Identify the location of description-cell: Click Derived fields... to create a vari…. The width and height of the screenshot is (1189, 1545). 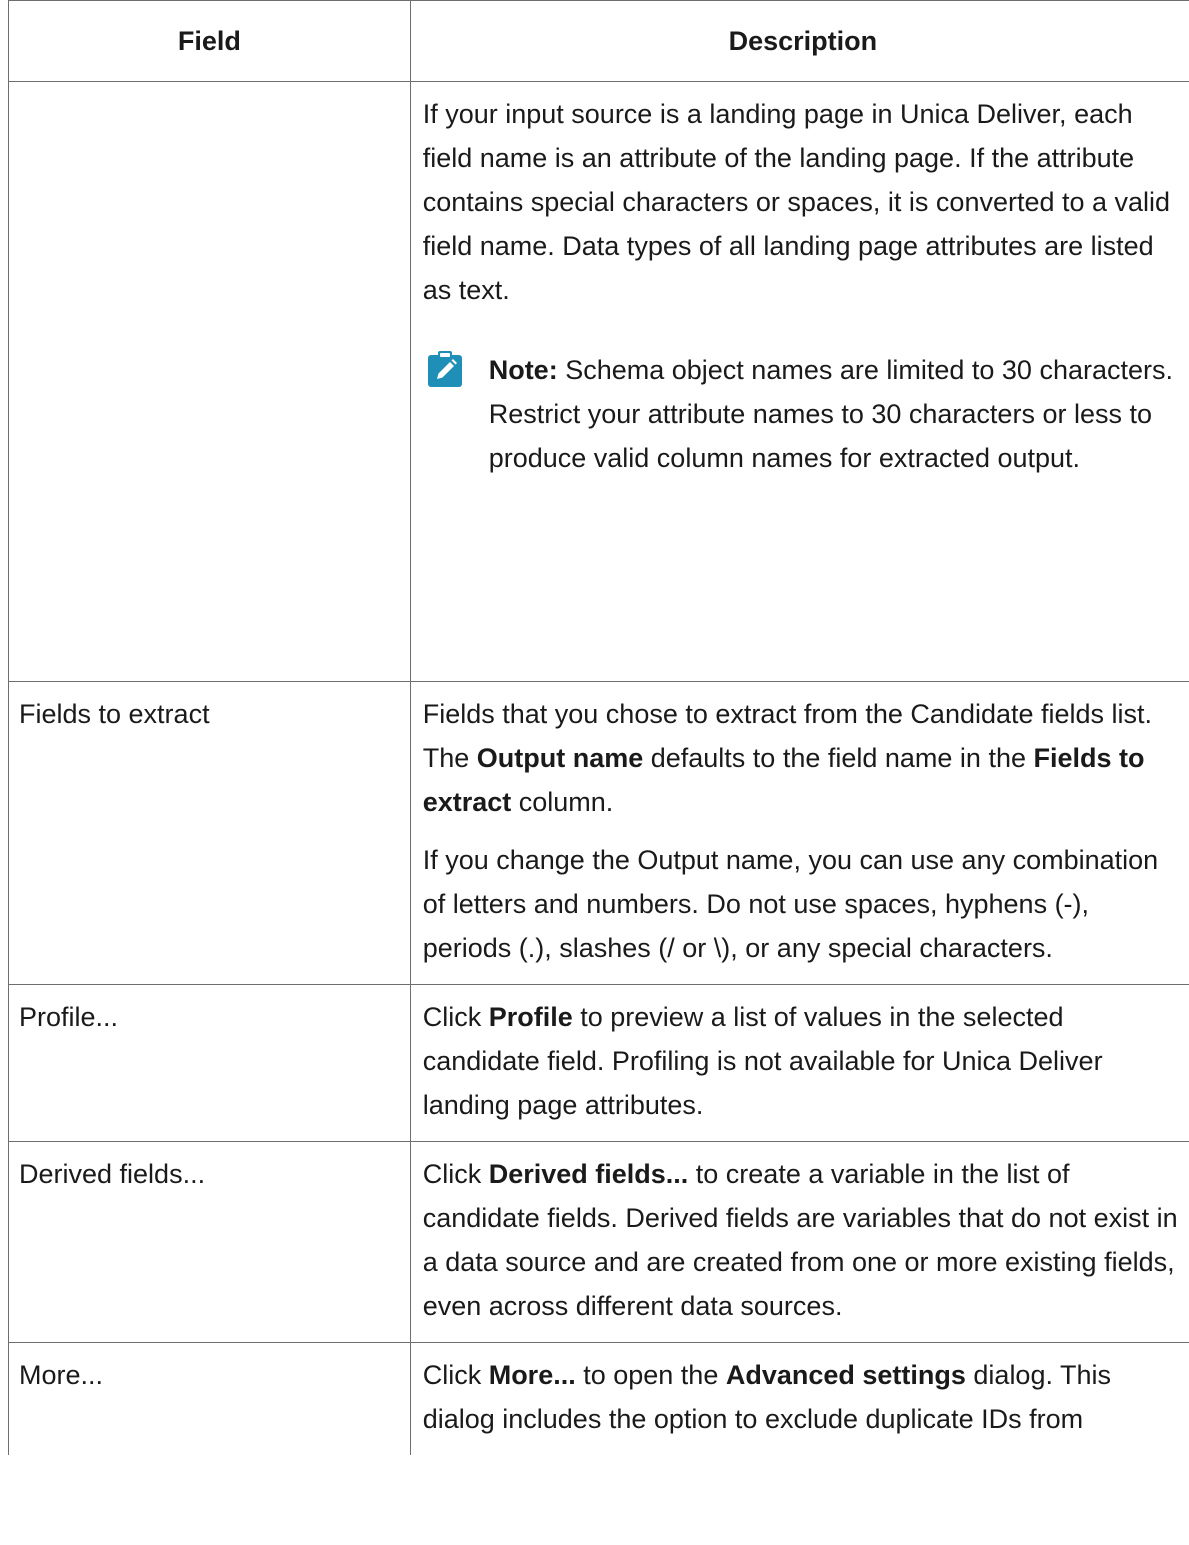
(799, 1242).